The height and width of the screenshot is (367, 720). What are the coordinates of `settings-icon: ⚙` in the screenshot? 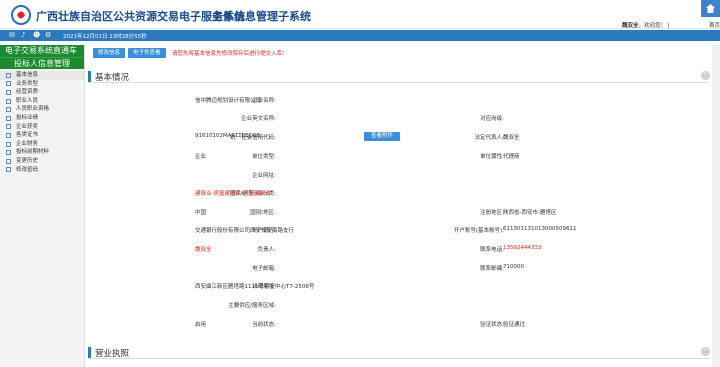 It's located at (49, 35).